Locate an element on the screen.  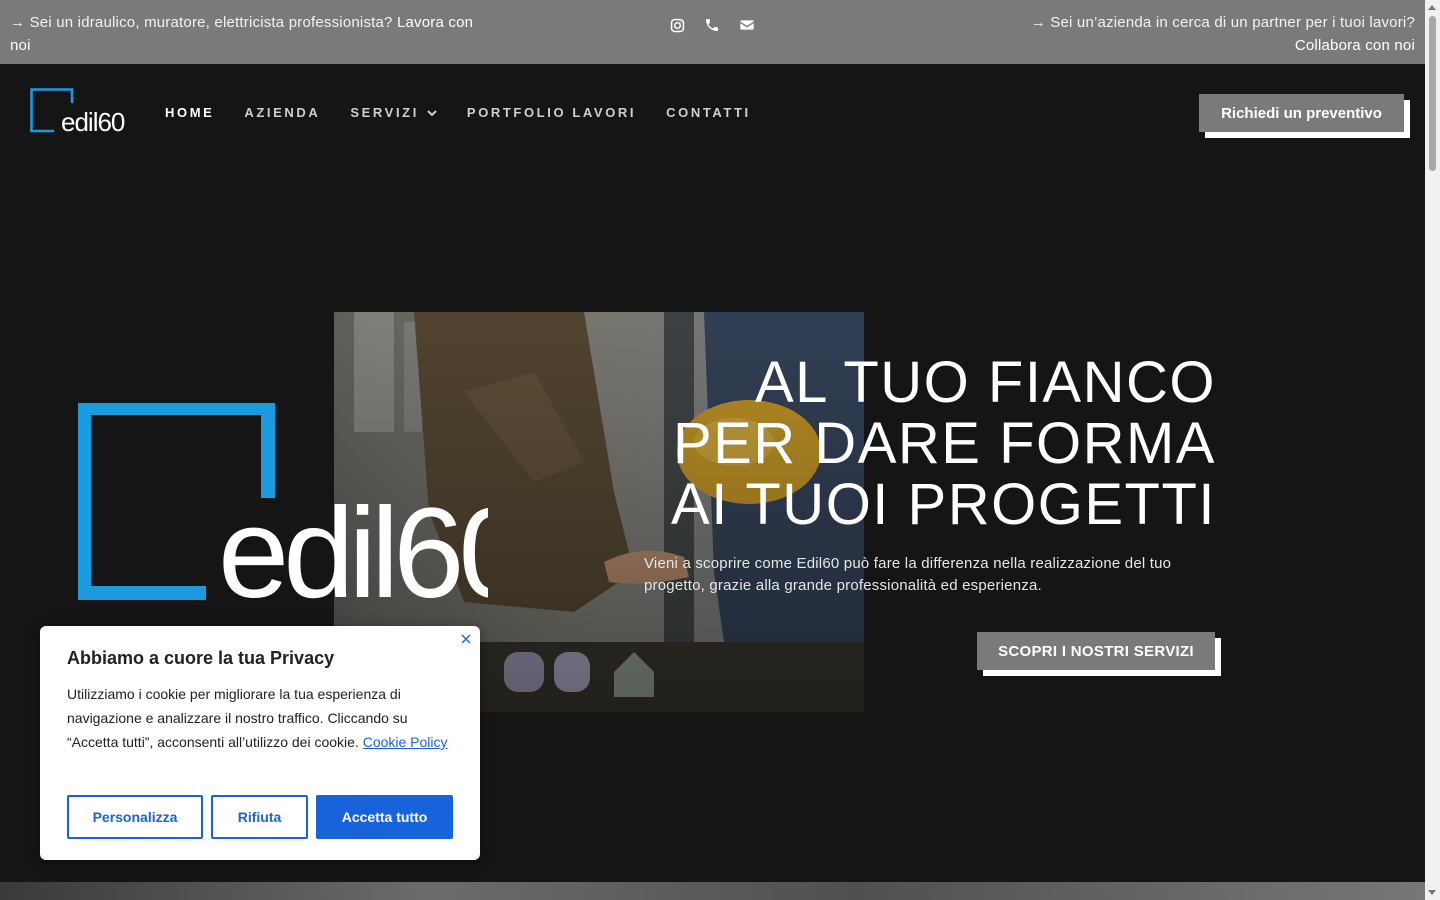
hero-title-line: AI TUOI PROGETTI is located at coordinates (943, 504).